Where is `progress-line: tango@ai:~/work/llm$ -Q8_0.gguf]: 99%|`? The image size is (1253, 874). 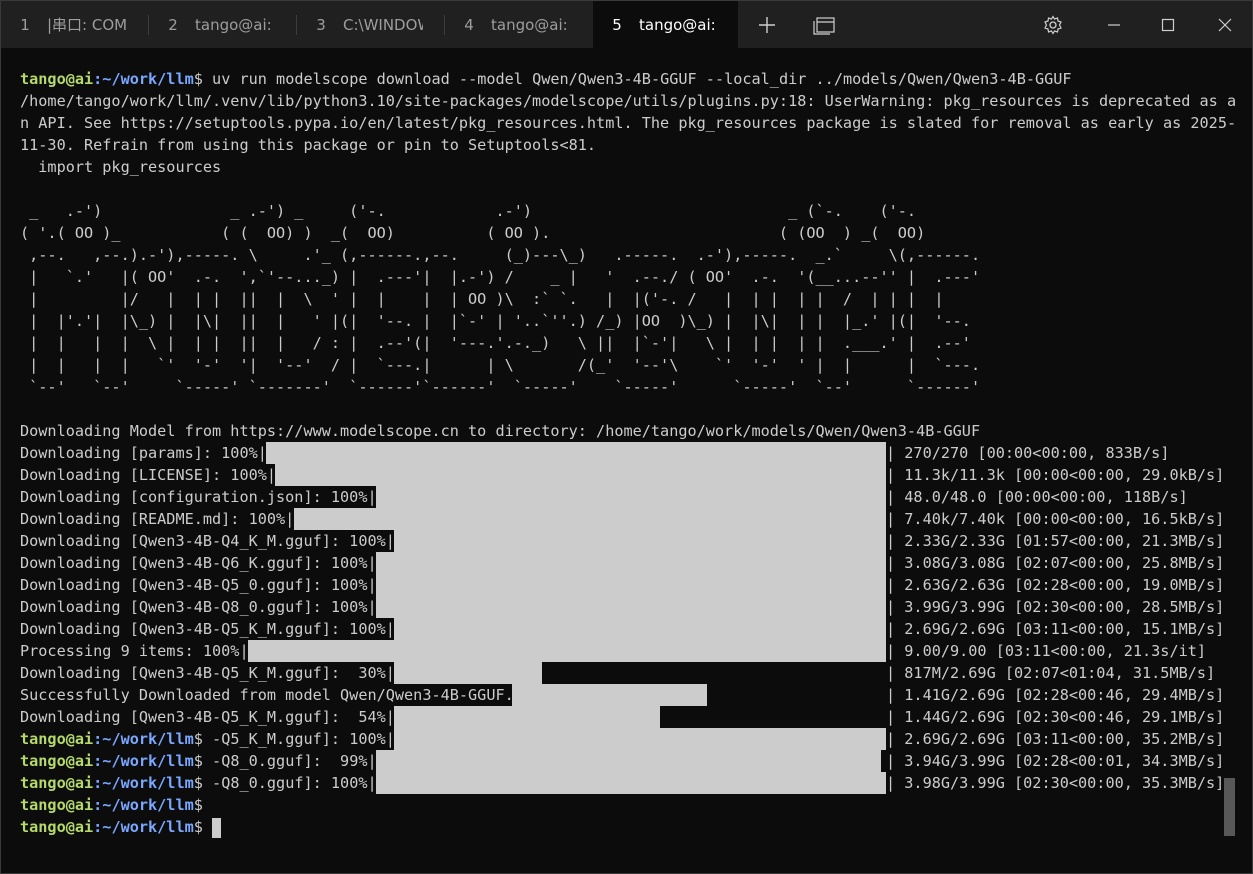
progress-line: tango@ai:~/work/llm$ -Q8_0.gguf]: 99%| is located at coordinates (198, 761).